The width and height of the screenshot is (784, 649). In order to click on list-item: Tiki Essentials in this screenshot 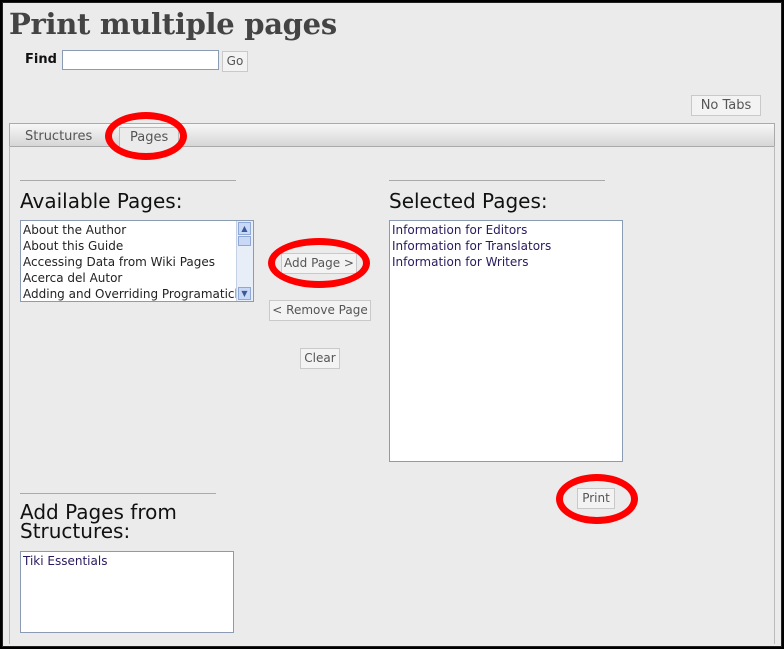, I will do `click(127, 561)`.